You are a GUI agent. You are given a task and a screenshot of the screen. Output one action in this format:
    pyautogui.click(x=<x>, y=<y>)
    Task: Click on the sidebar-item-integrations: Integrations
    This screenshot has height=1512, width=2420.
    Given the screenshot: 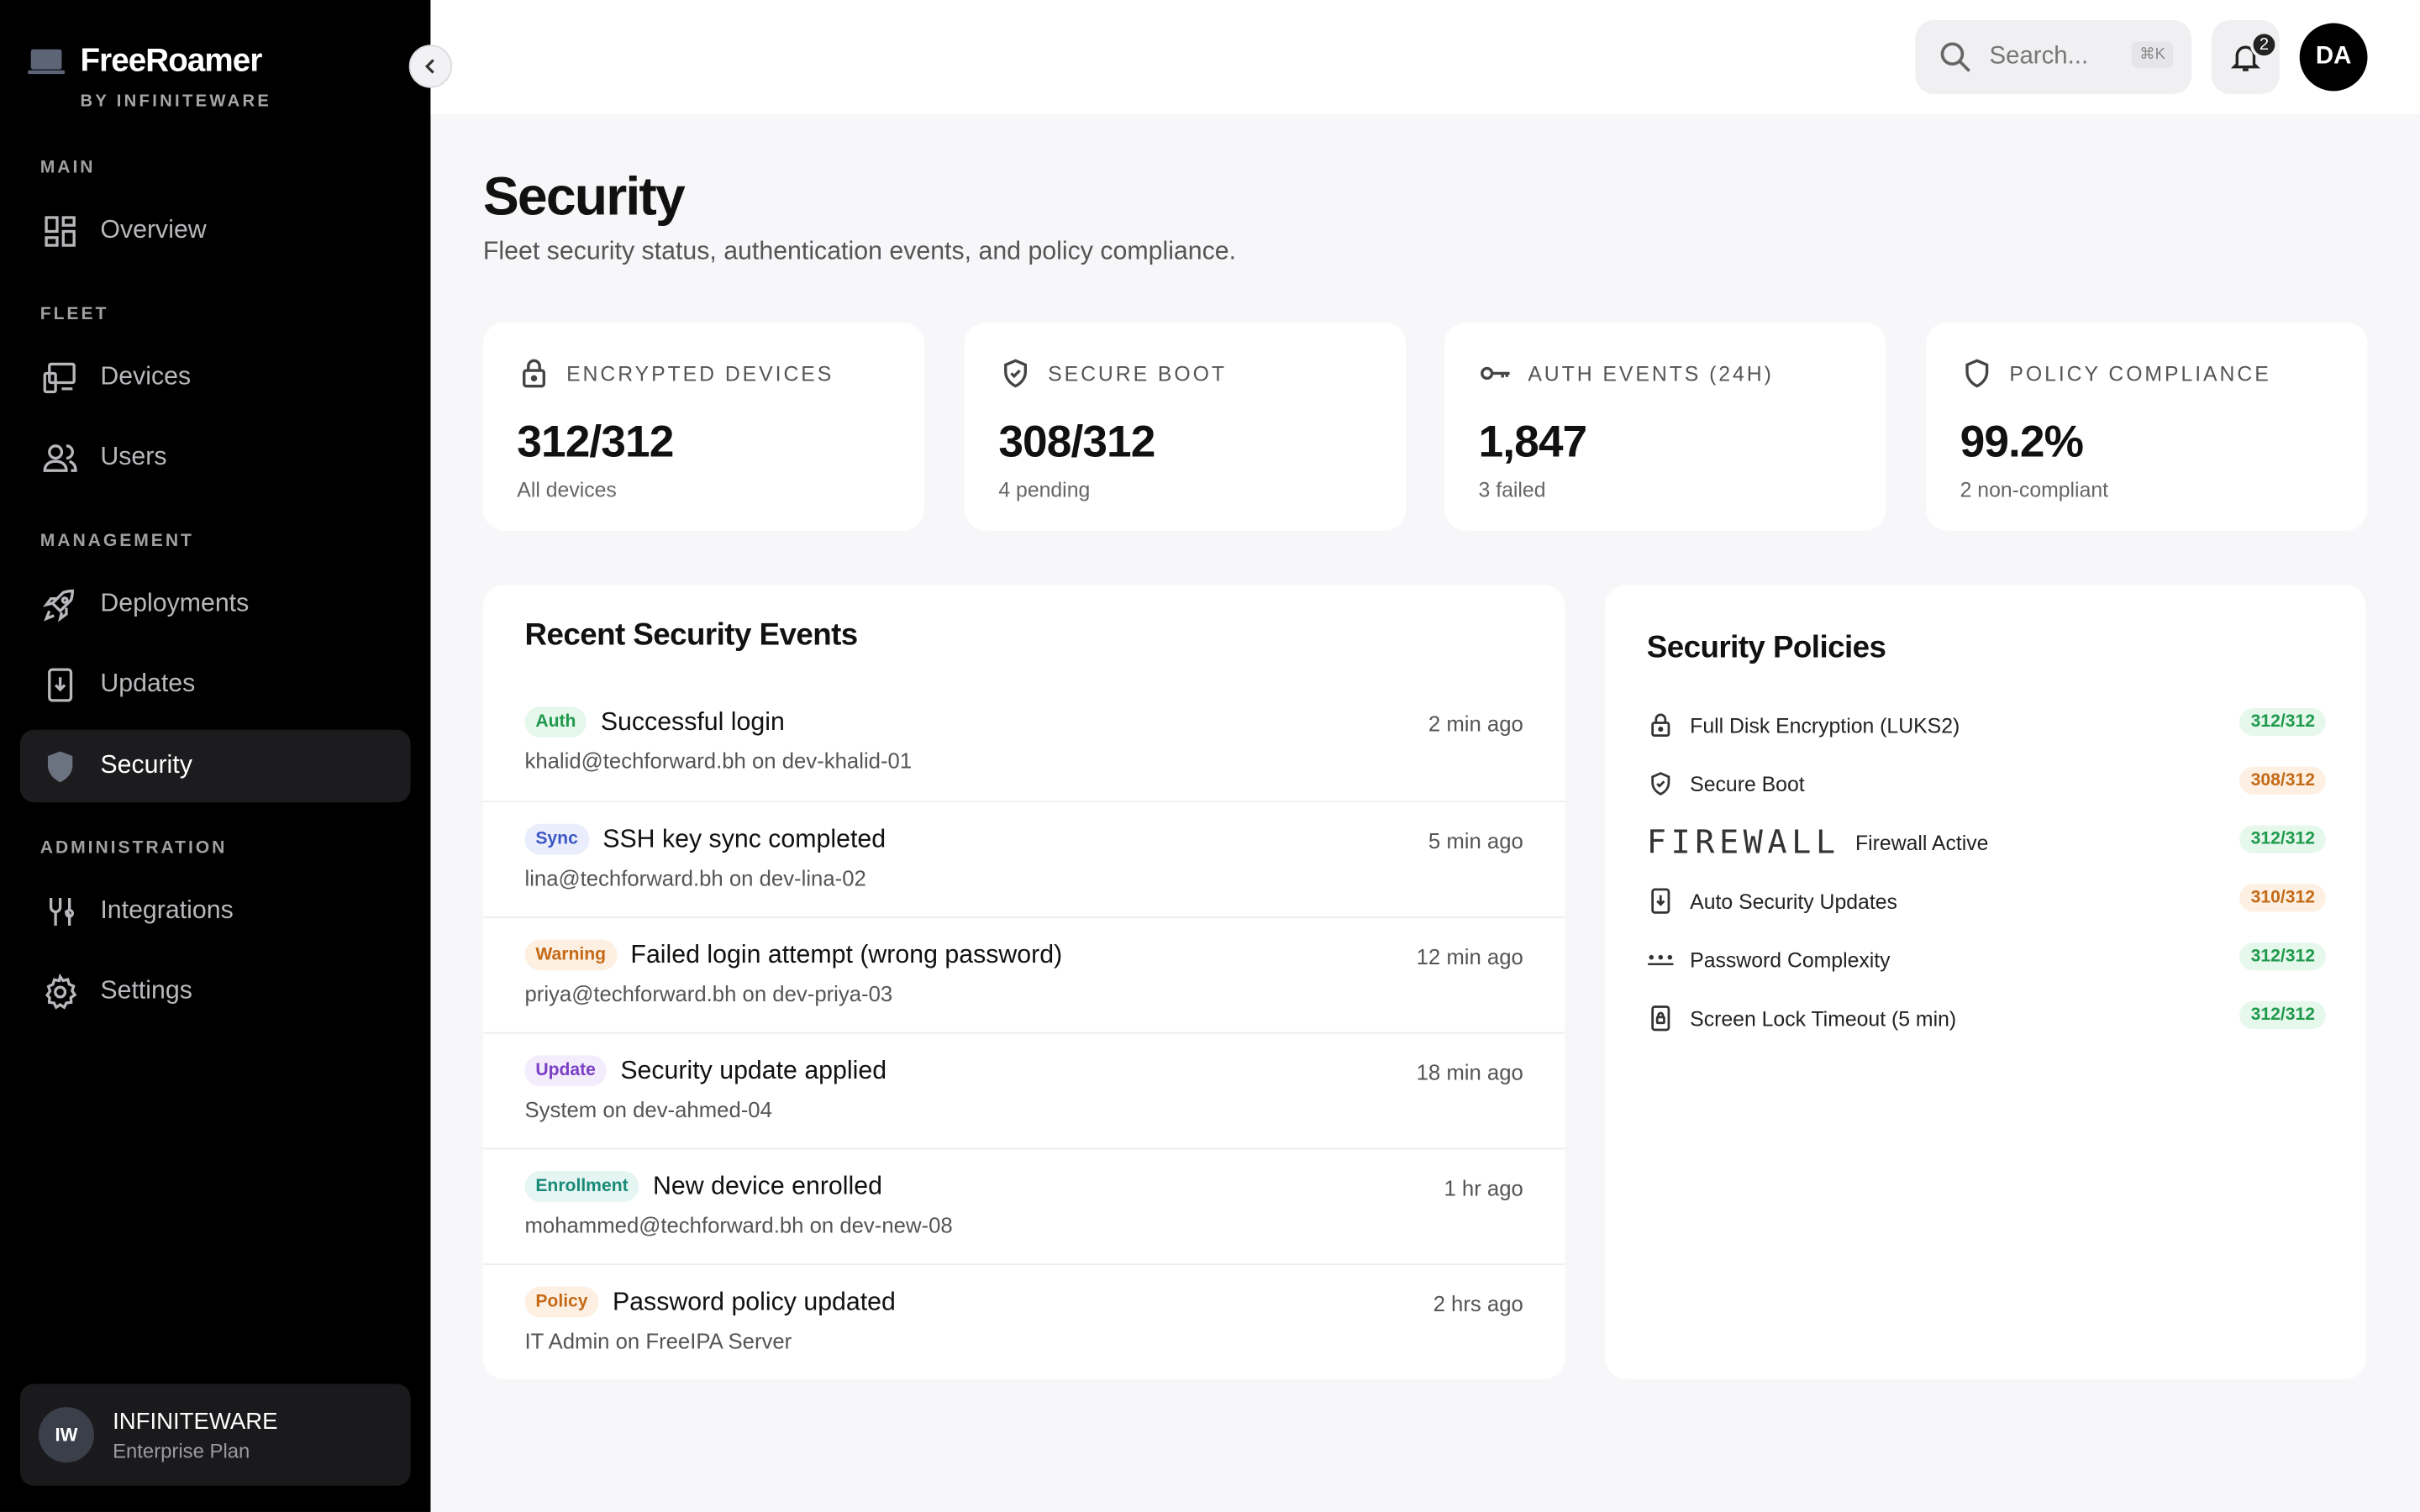 What is the action you would take?
    pyautogui.click(x=216, y=910)
    